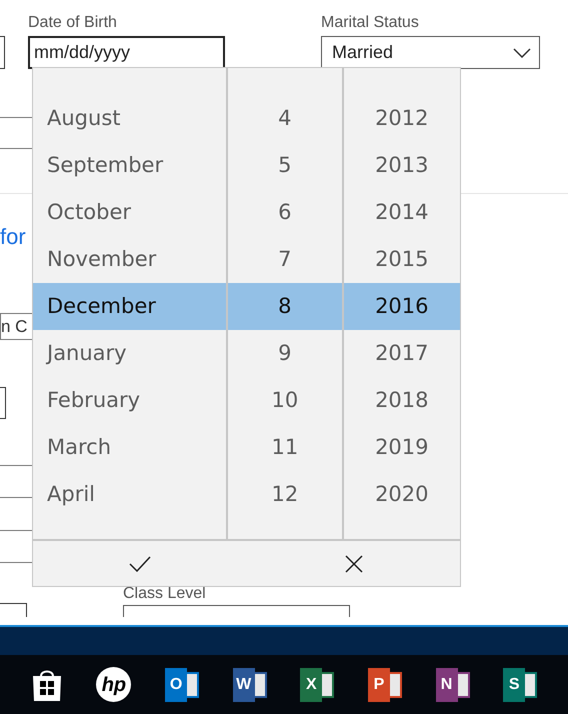 Image resolution: width=568 pixels, height=714 pixels. I want to click on picker-item: 2014, so click(402, 212).